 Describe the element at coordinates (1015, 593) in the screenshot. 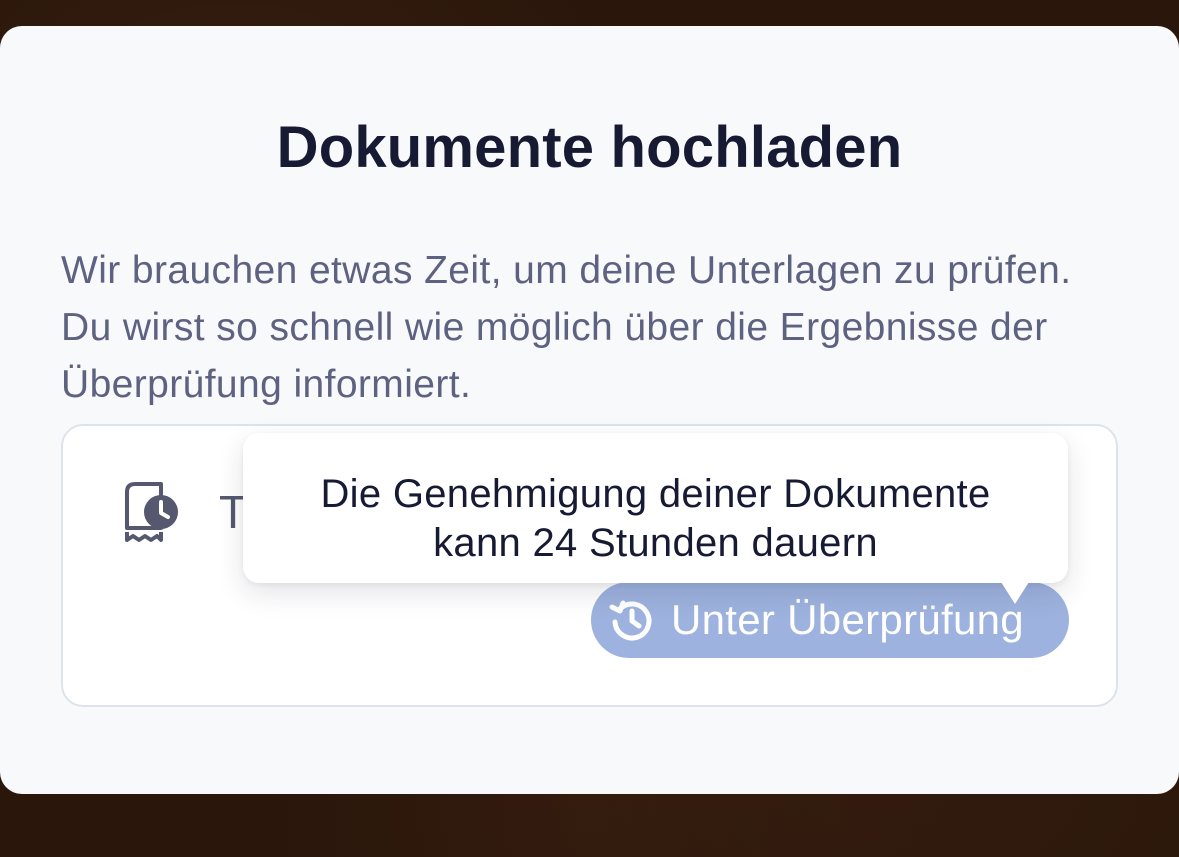

I see `tooltip-arrow` at that location.